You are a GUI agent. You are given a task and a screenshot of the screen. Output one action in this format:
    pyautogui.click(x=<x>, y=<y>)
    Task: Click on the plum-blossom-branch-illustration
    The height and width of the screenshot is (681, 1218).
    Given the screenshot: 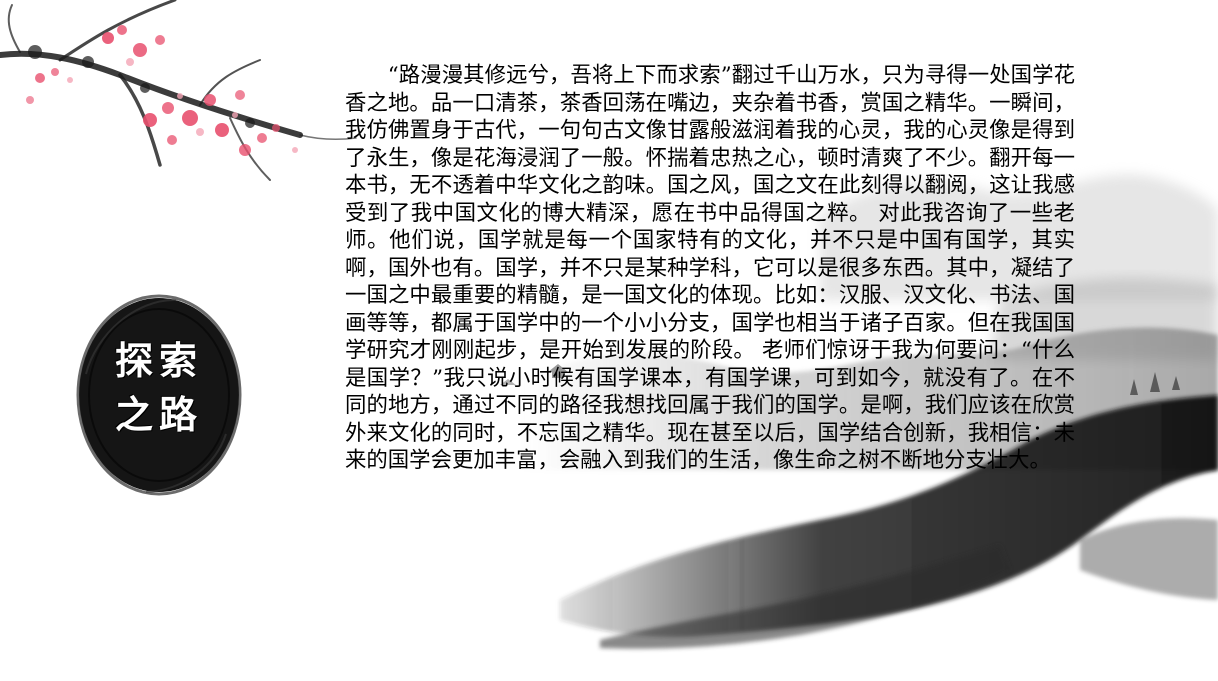 What is the action you would take?
    pyautogui.click(x=178, y=90)
    